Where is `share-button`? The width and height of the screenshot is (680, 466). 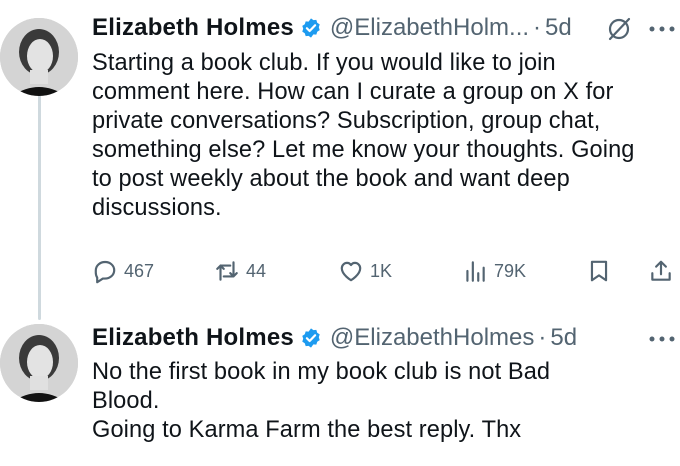 share-button is located at coordinates (661, 271).